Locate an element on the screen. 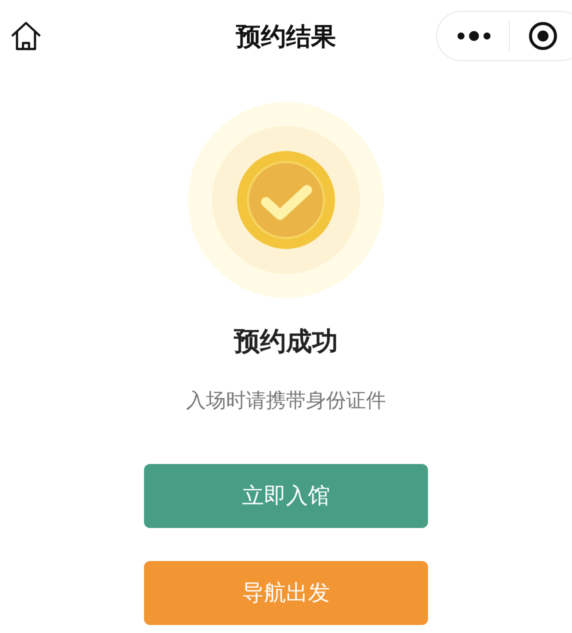  page-title: 预约结果 is located at coordinates (286, 36).